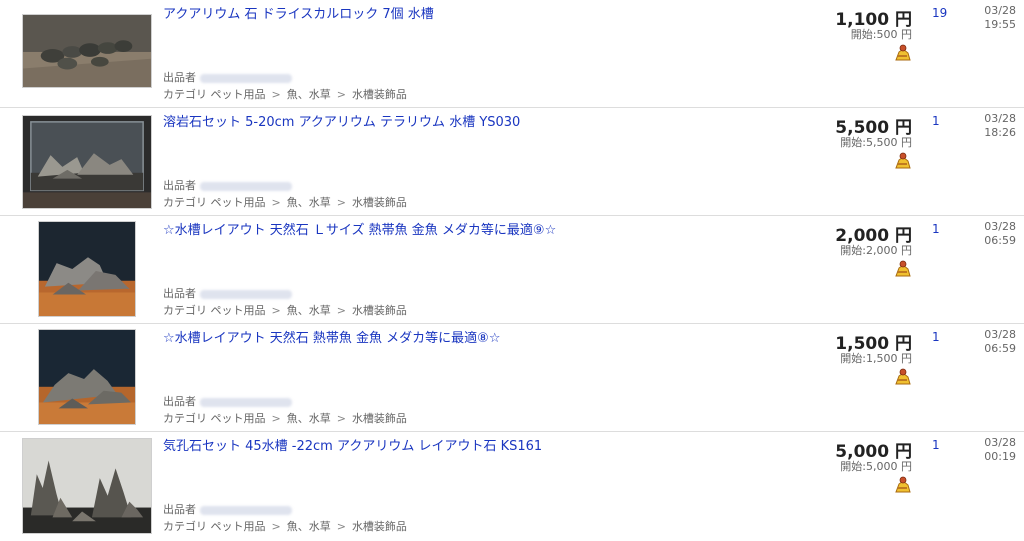  What do you see at coordinates (889, 142) in the screenshot?
I see `start-price-value: 5,500 円` at bounding box center [889, 142].